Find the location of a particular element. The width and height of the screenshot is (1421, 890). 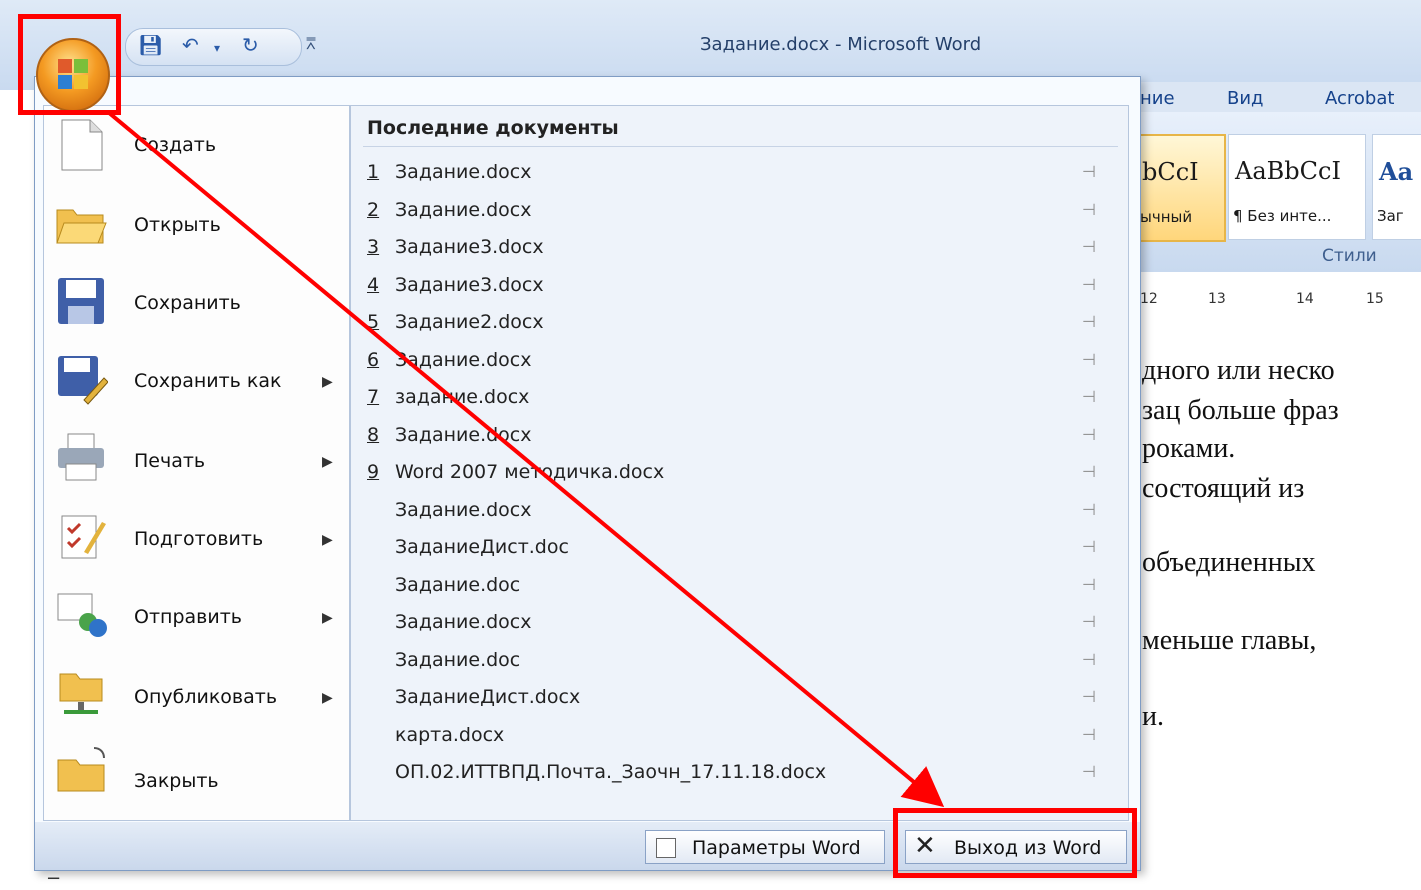

command-send: Отправить ▶ is located at coordinates (196, 613).